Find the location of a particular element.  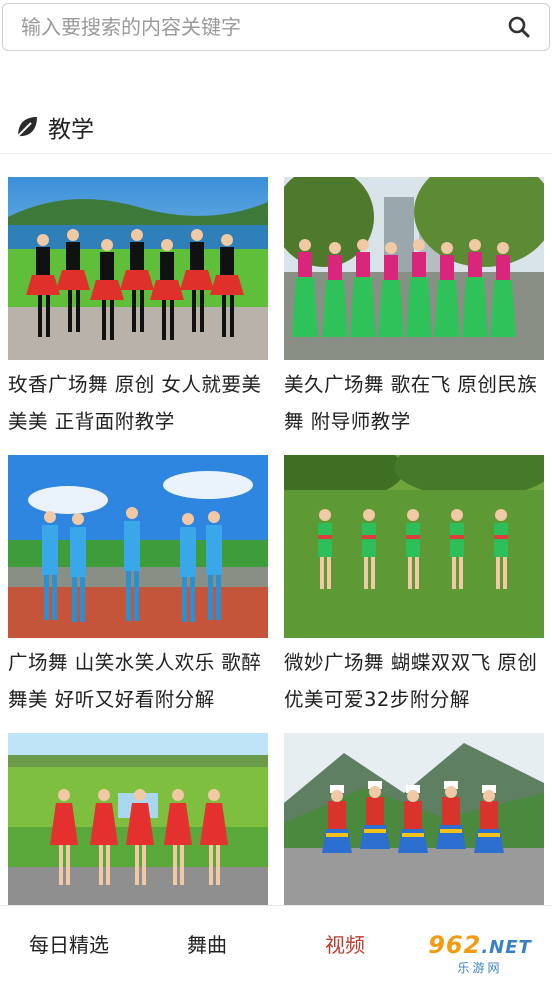

search-button is located at coordinates (519, 27).